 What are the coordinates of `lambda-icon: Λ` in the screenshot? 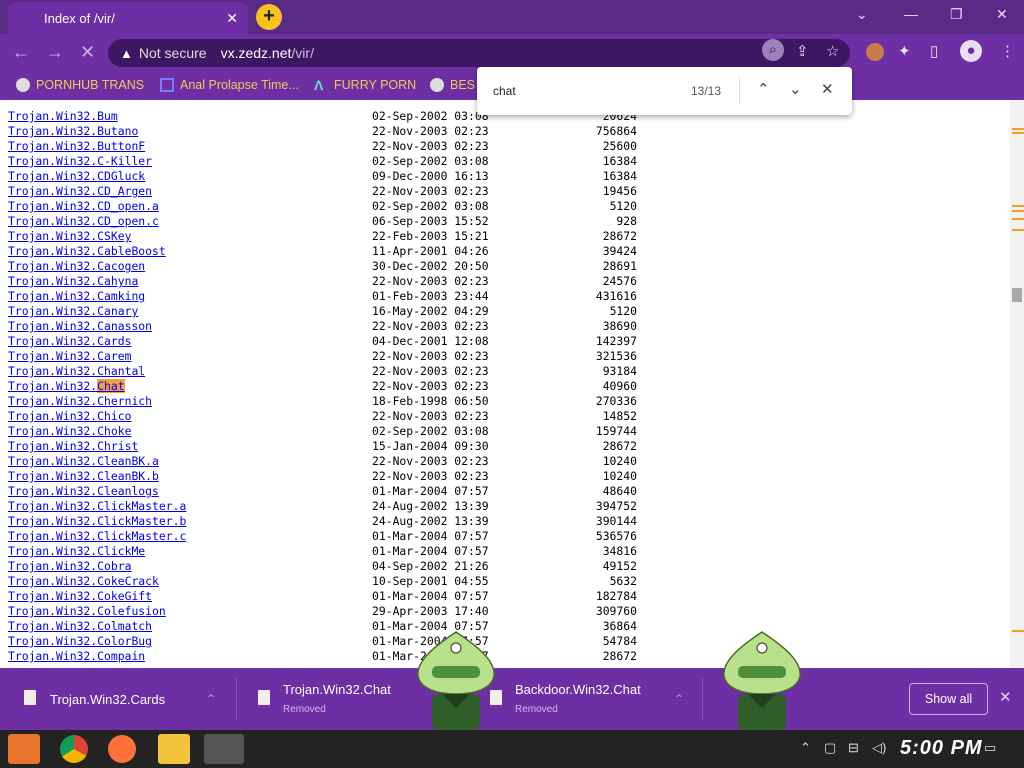 It's located at (319, 85).